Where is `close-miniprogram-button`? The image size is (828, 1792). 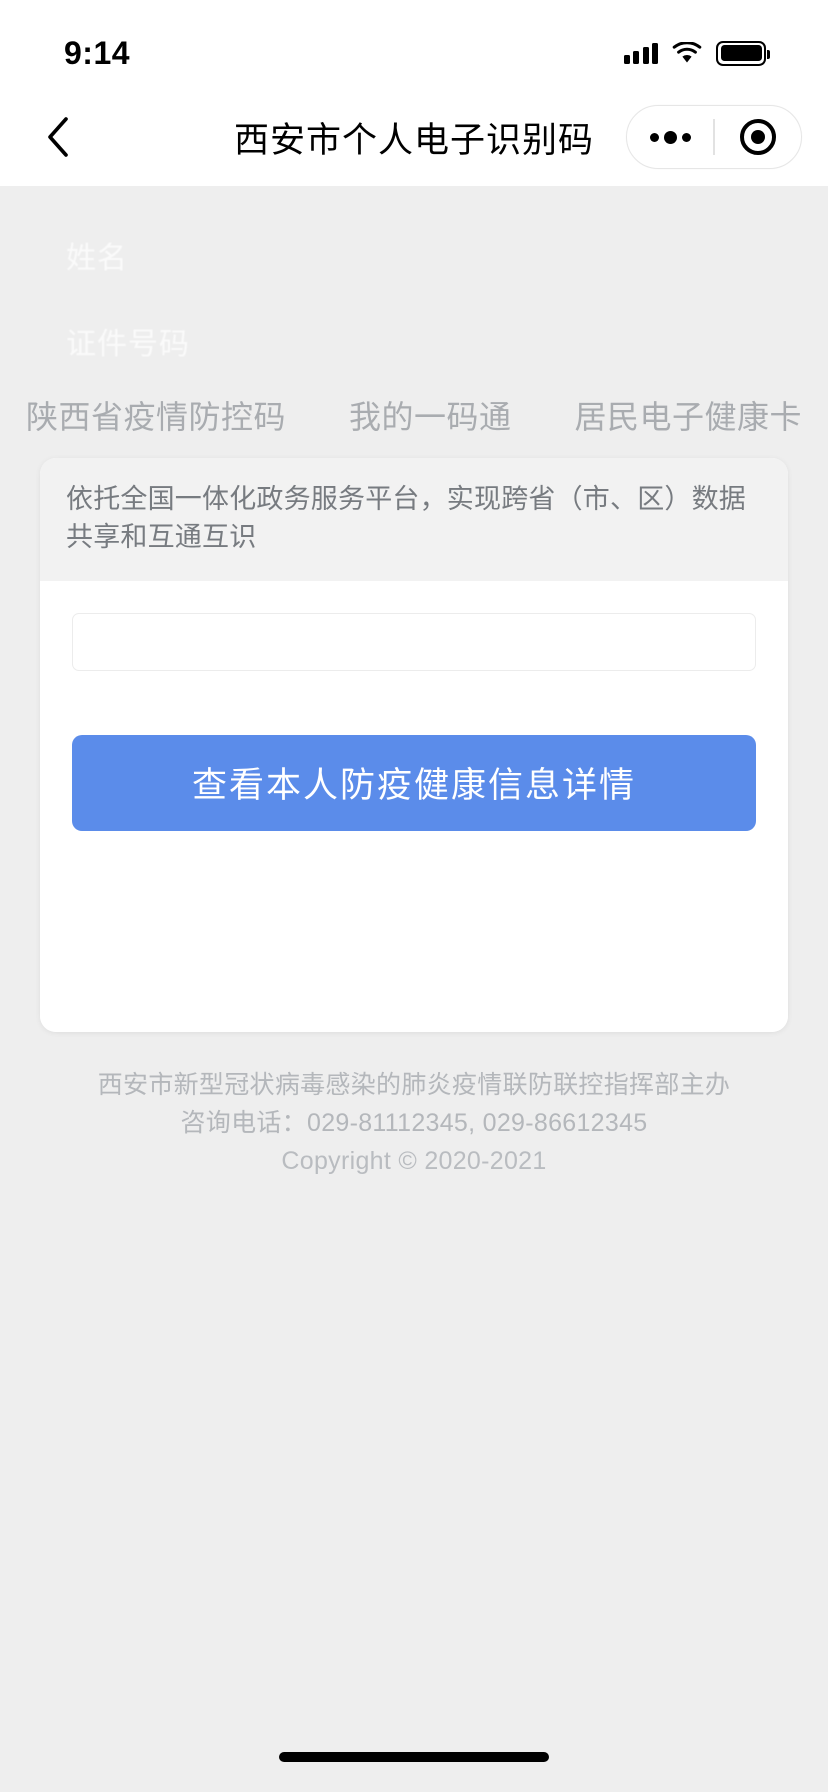 close-miniprogram-button is located at coordinates (758, 137).